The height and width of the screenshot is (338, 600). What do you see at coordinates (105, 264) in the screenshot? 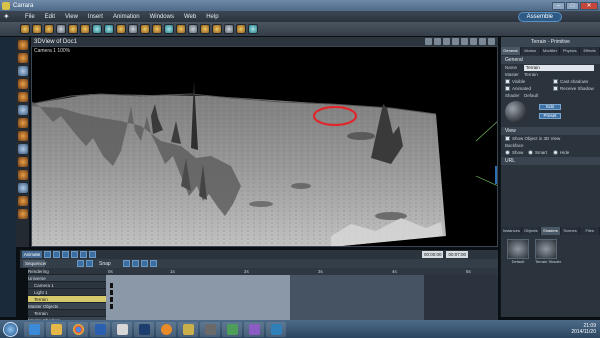
I see `snap-toggle: Snap` at bounding box center [105, 264].